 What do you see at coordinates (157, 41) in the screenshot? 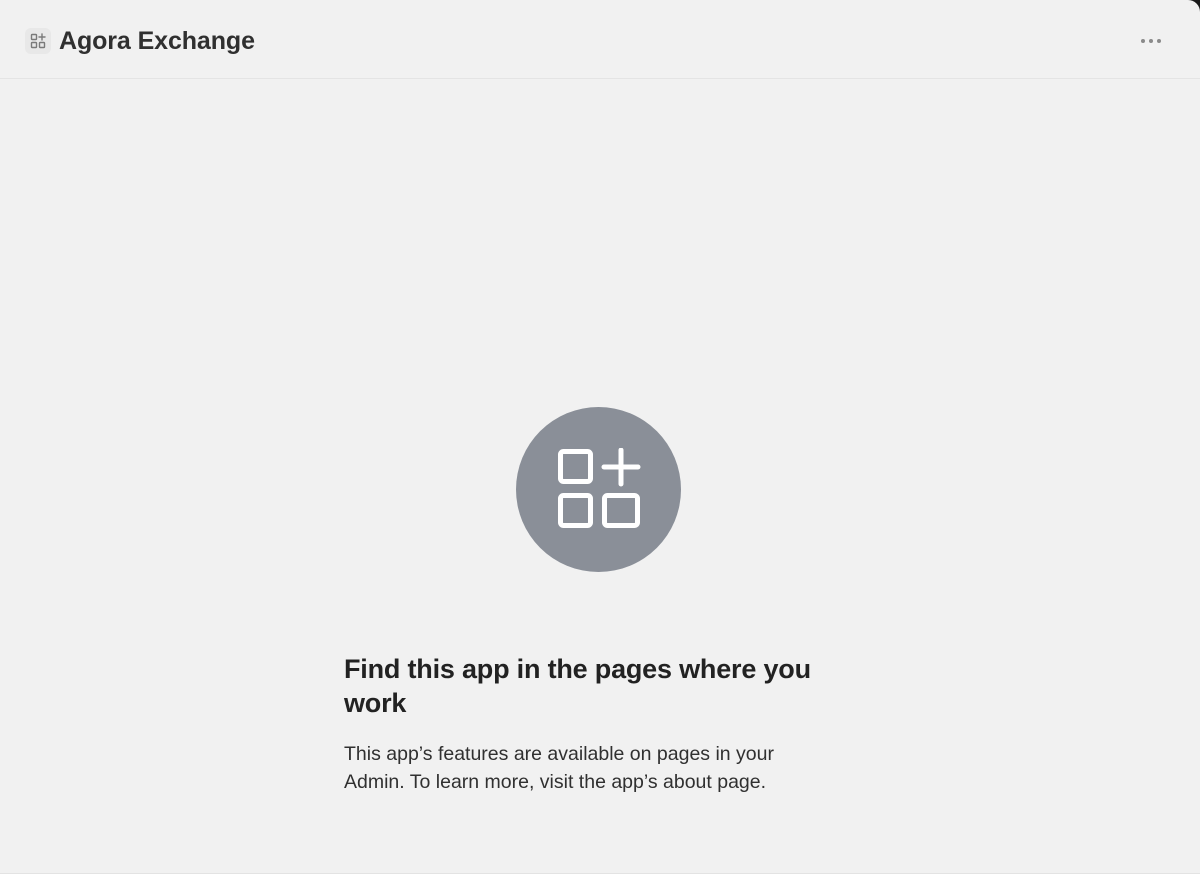
I see `app-title: Agora Exchange` at bounding box center [157, 41].